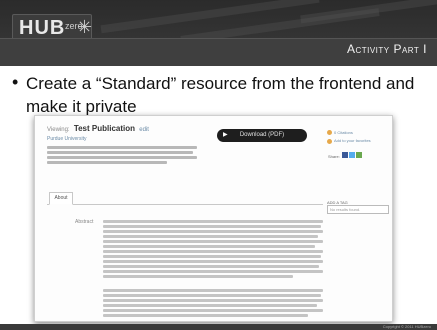 This screenshot has width=437, height=330. I want to click on copyright-text: Copyright © 2011 HUBzero, so click(406, 326).